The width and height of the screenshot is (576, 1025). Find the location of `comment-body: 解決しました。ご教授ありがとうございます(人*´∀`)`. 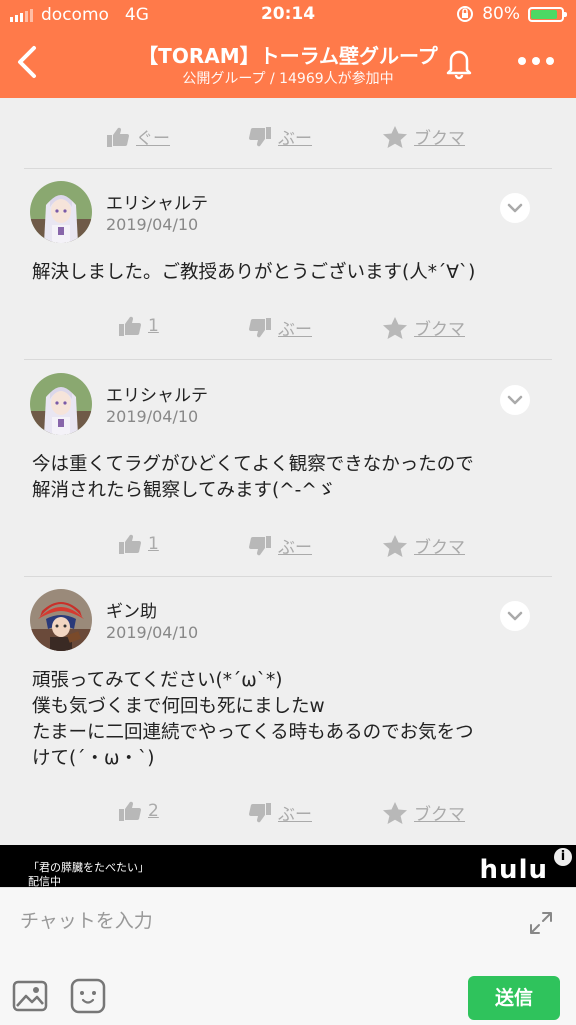

comment-body: 解決しました。ご教授ありがとうございます(人*´∀`) is located at coordinates (254, 272).